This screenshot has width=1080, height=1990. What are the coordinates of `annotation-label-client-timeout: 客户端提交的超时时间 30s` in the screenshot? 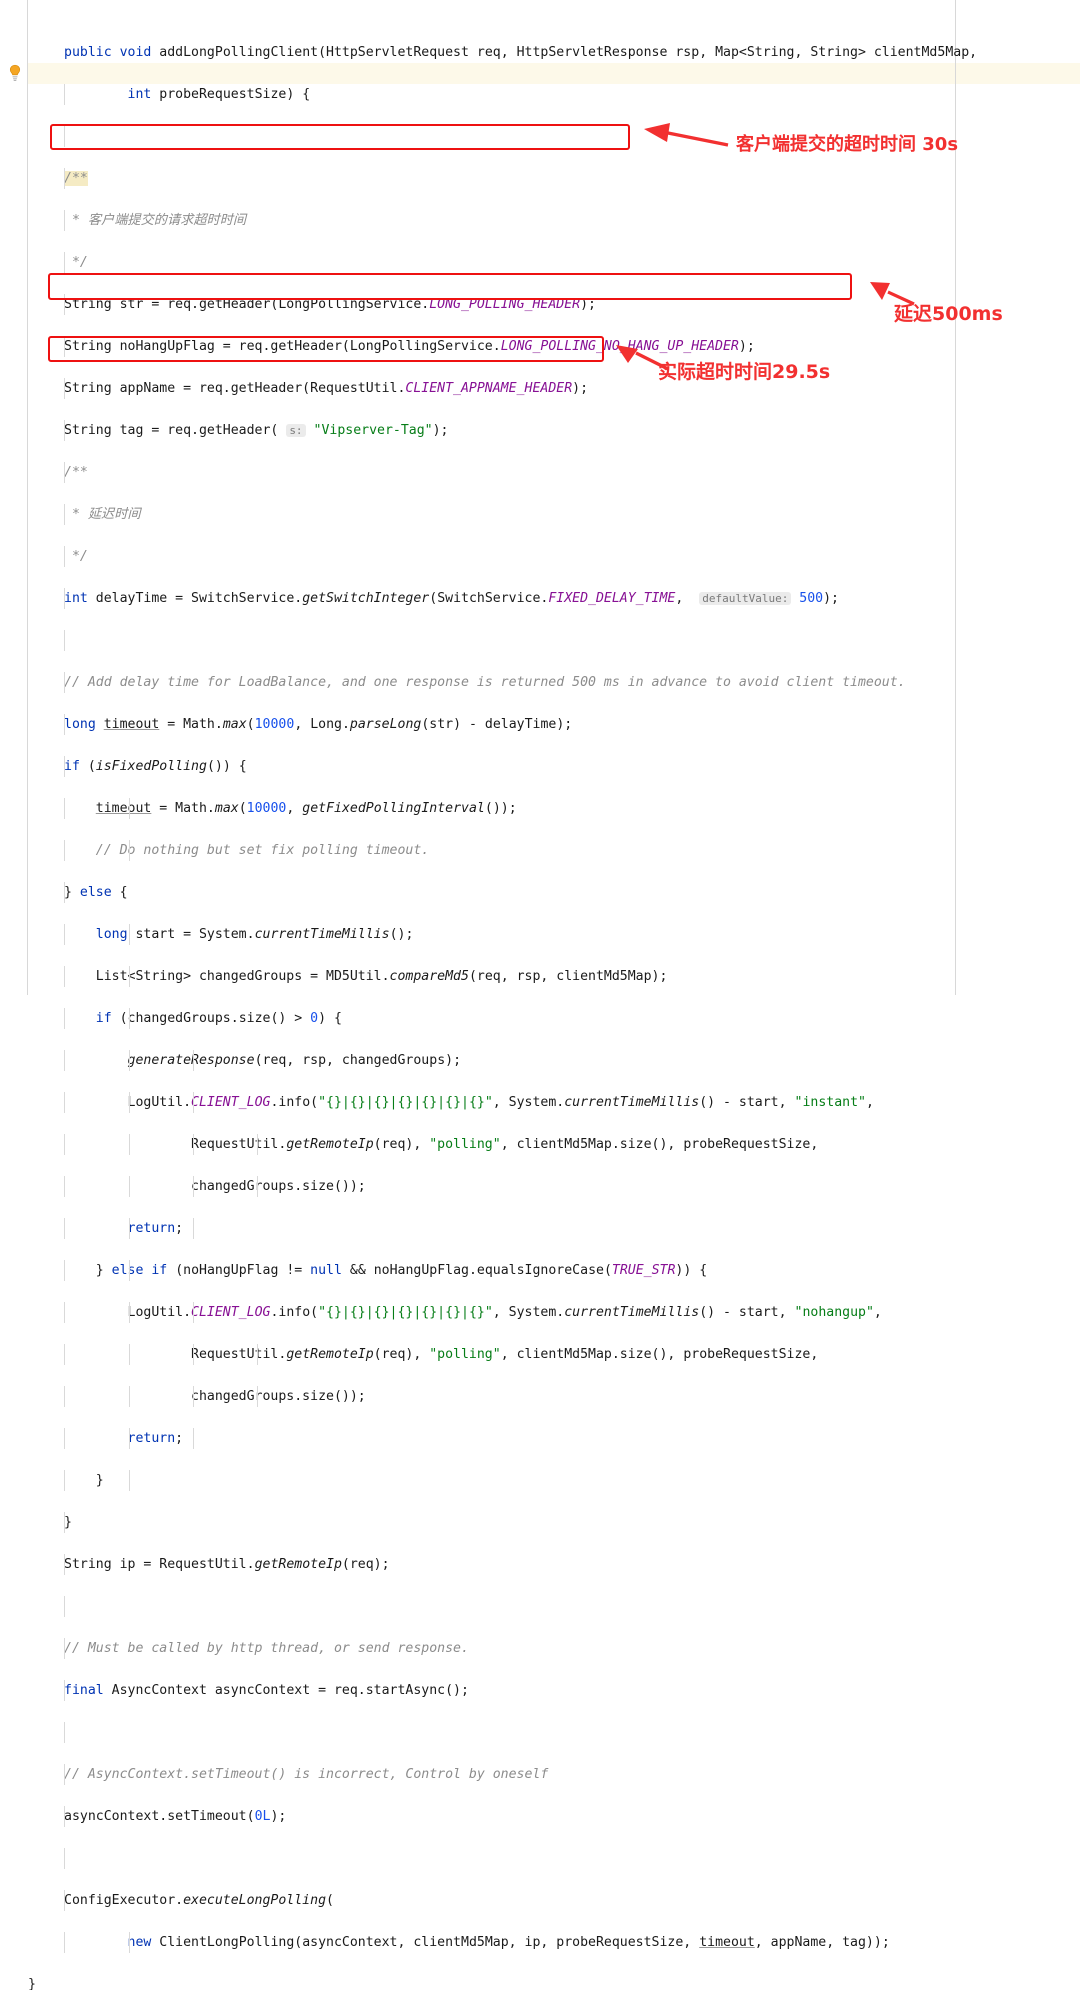 It's located at (847, 144).